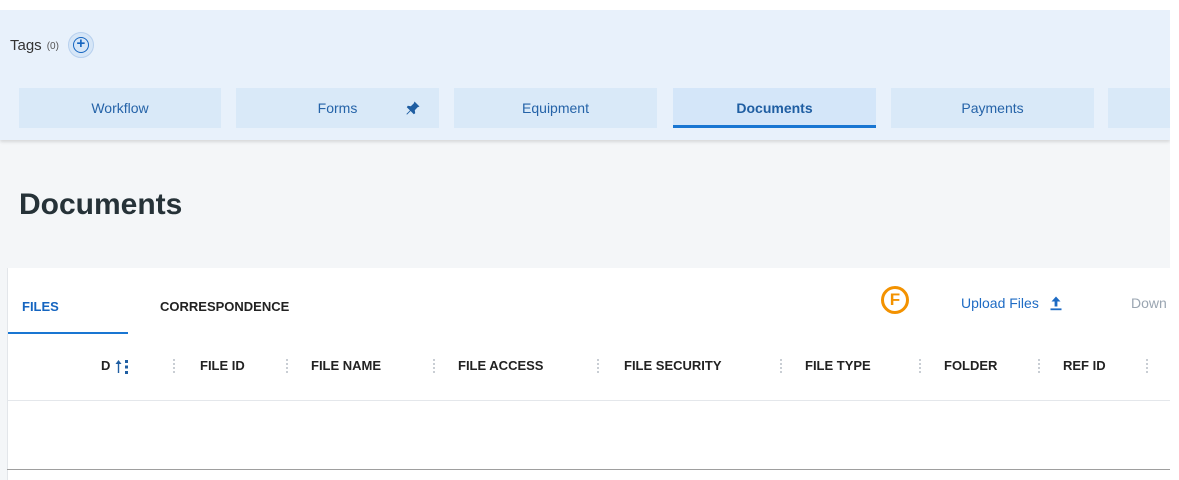 This screenshot has height=480, width=1179. Describe the element at coordinates (588, 469) in the screenshot. I see `grid-bottom-border` at that location.